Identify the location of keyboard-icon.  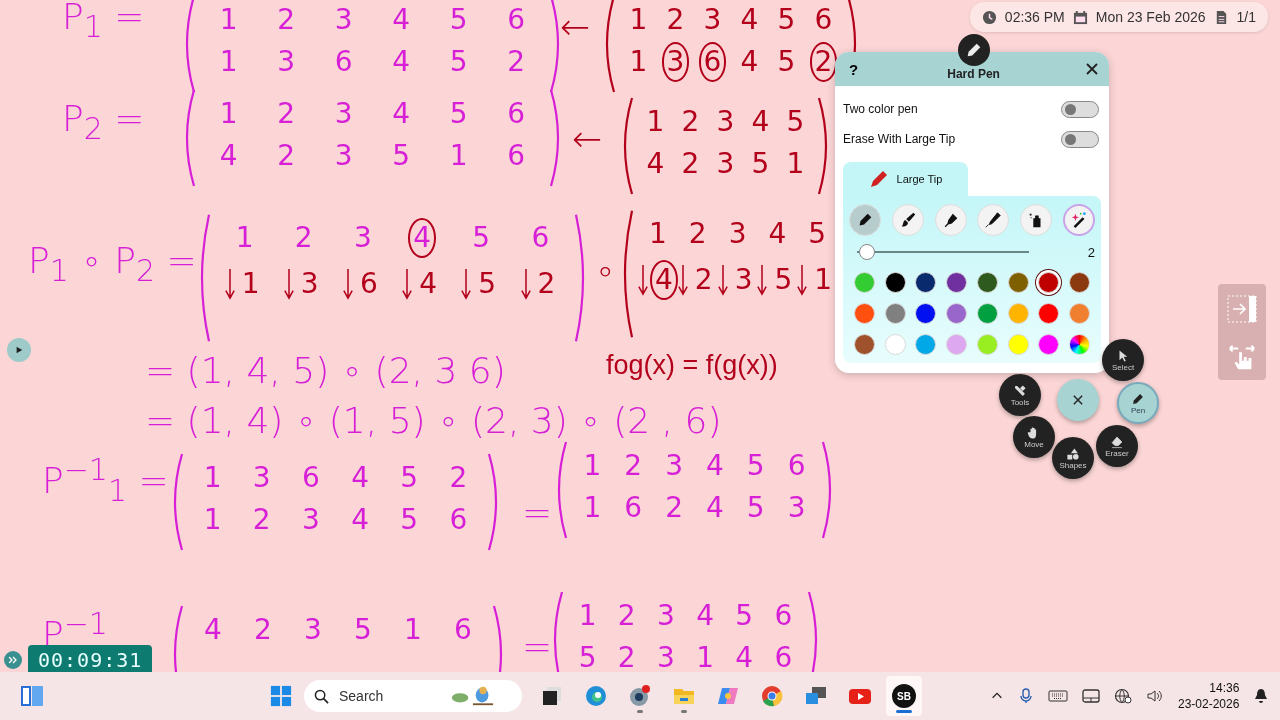
(1058, 696).